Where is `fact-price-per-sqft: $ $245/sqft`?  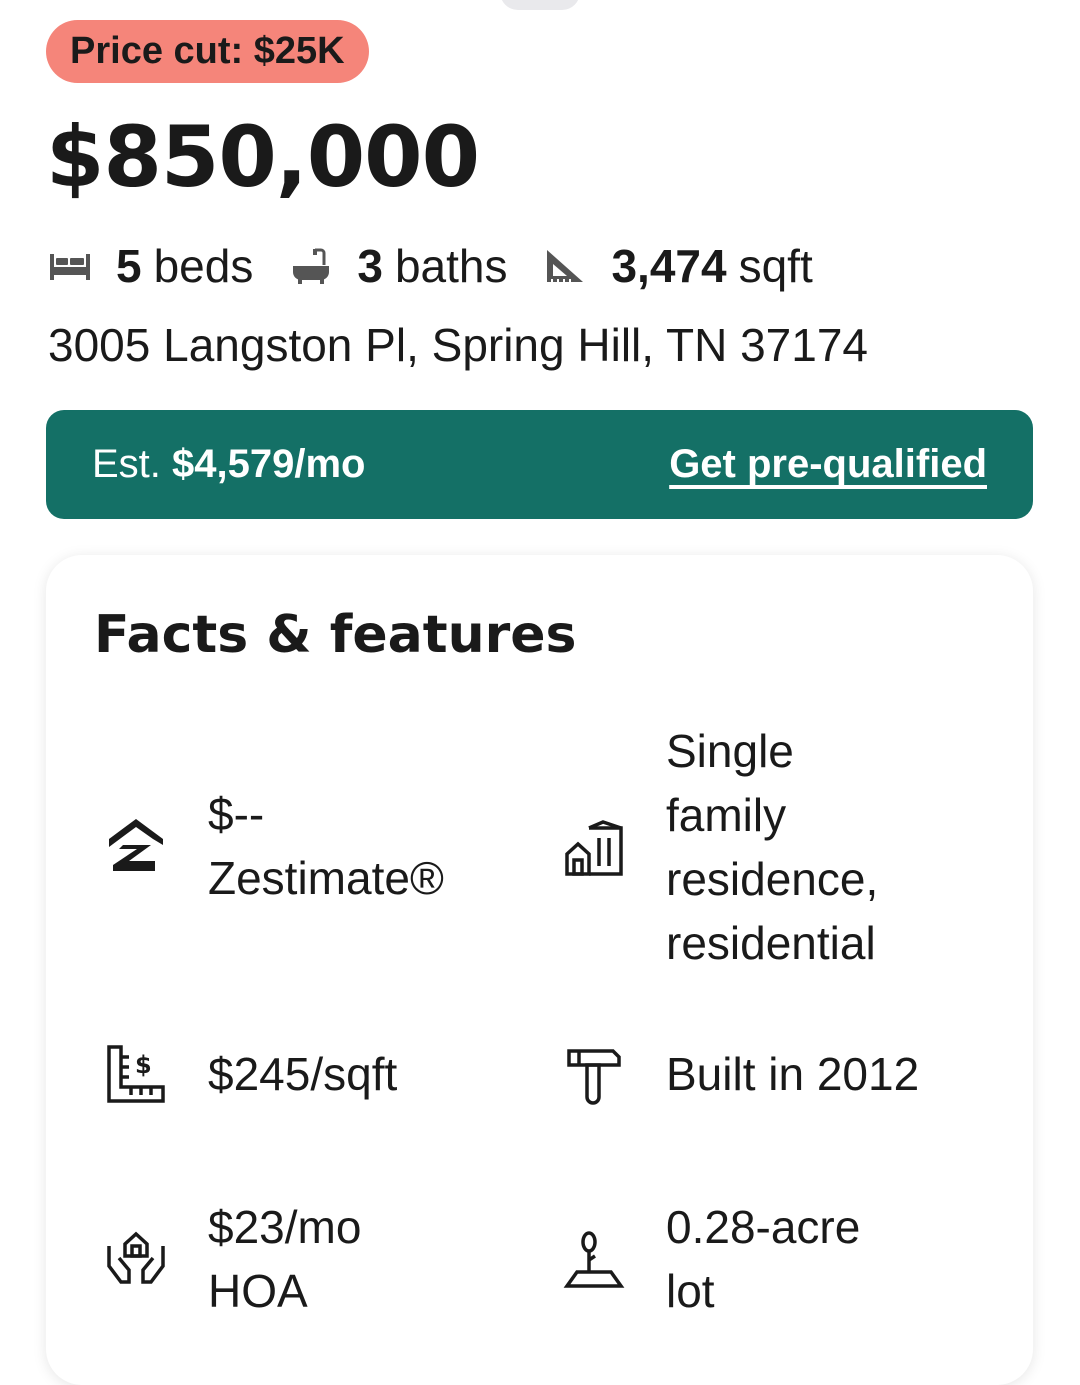 fact-price-per-sqft: $ $245/sqft is located at coordinates (250, 1074).